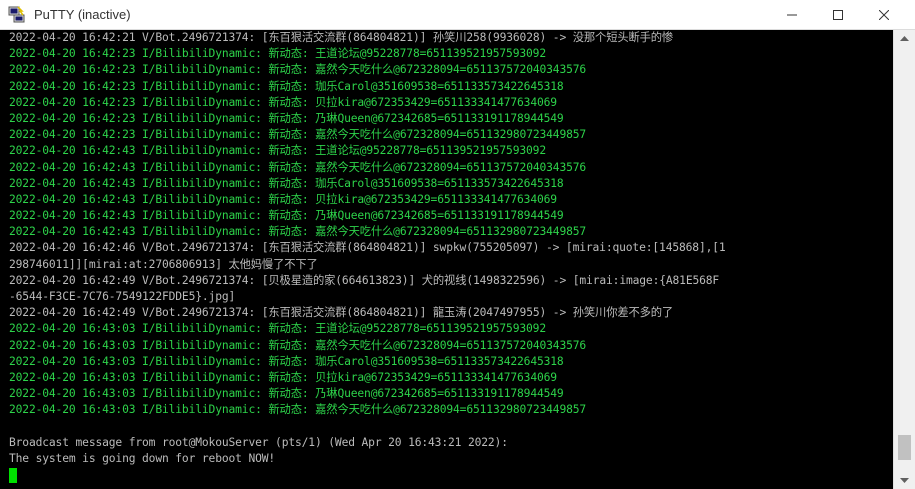  I want to click on vertical-scrollbar, so click(904, 259).